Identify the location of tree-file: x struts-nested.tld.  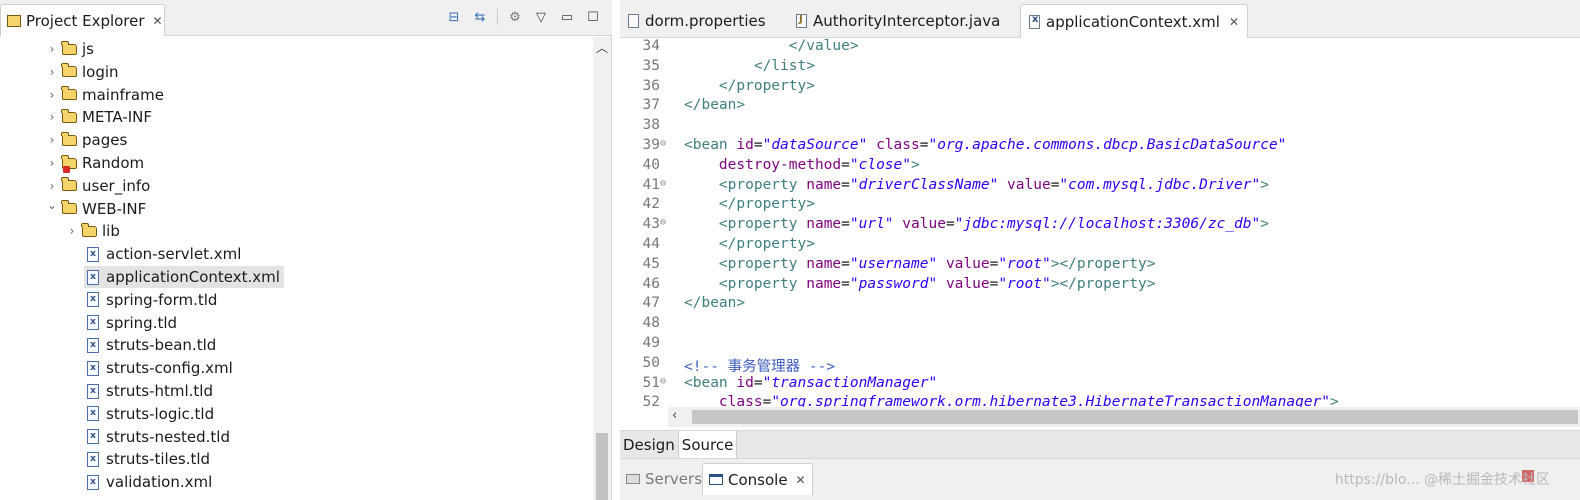
(157, 437).